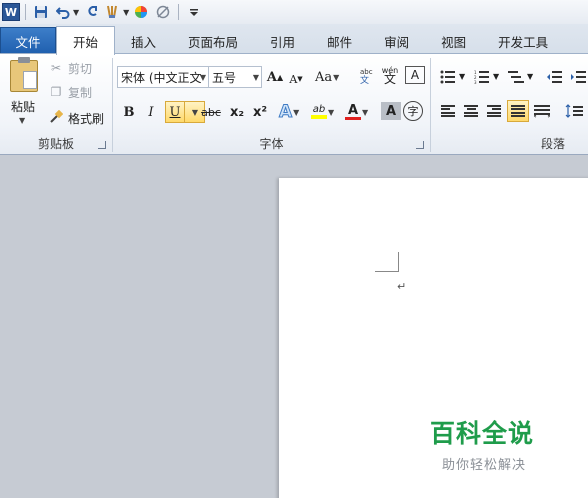 This screenshot has width=588, height=498. I want to click on strikethrough-button: abc, so click(211, 112).